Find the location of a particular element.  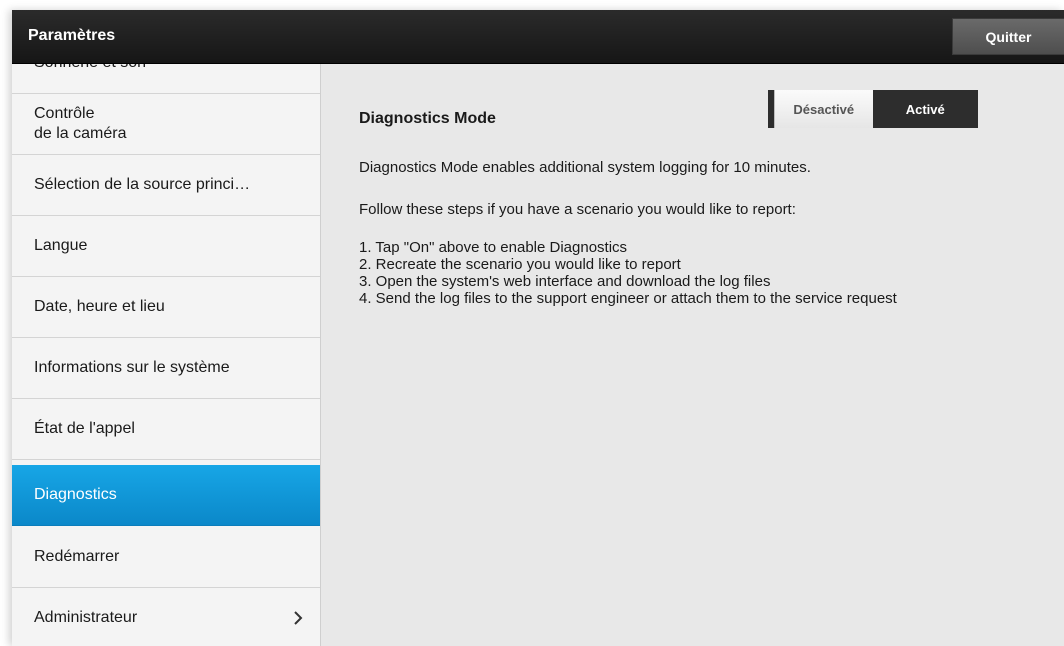

sidebar-item-restart: Redémarrer is located at coordinates (166, 557).